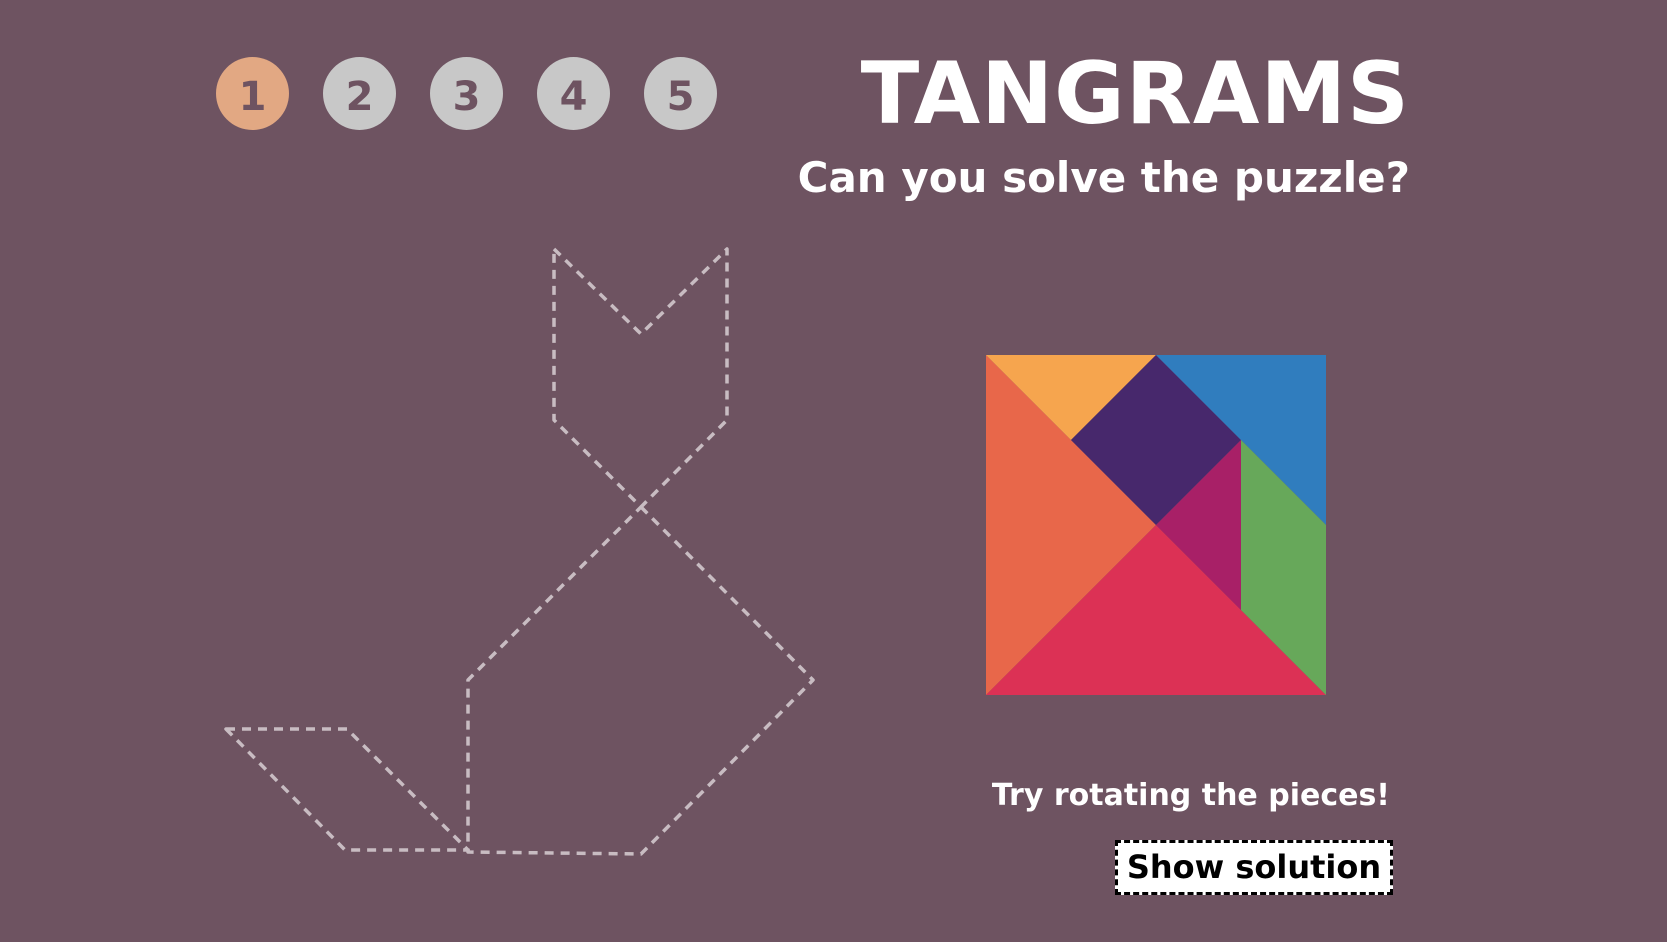 This screenshot has height=942, width=1667. I want to click on hint-text: Try rotating the pieces!, so click(1190, 795).